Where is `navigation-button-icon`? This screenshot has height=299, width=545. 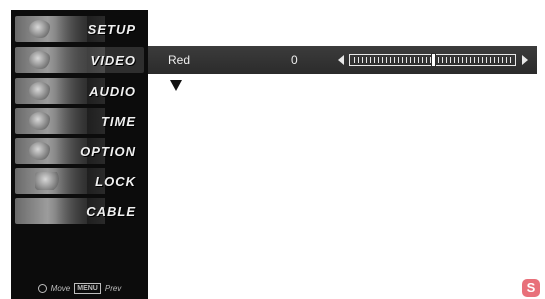
navigation-button-icon is located at coordinates (42, 288).